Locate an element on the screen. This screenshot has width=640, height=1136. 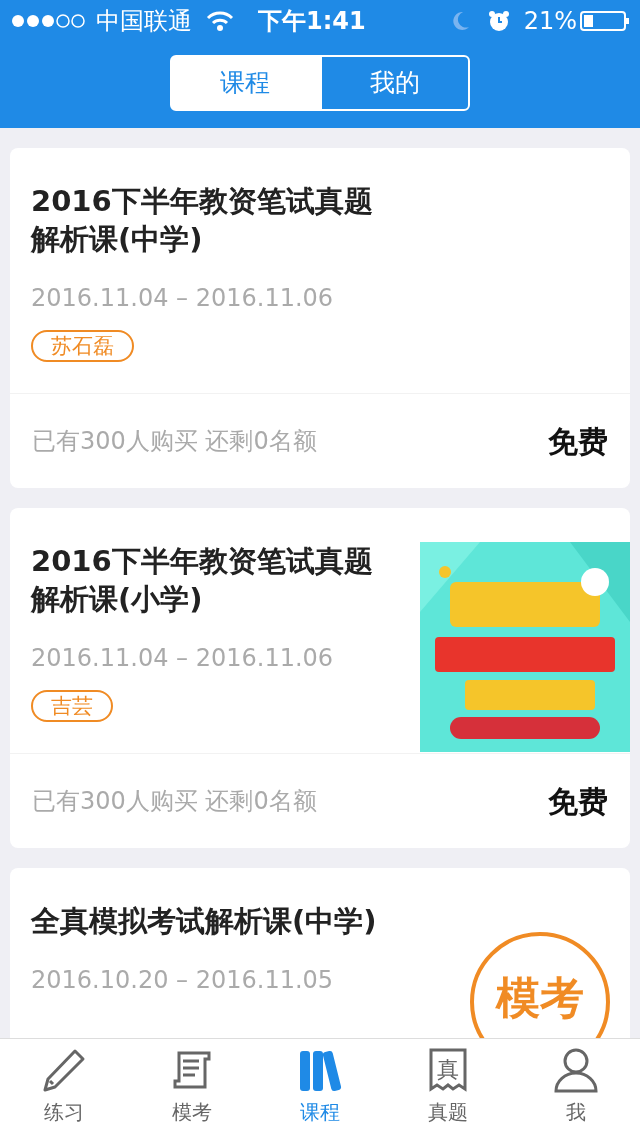
tab-item: 模考 is located at coordinates (192, 1087).